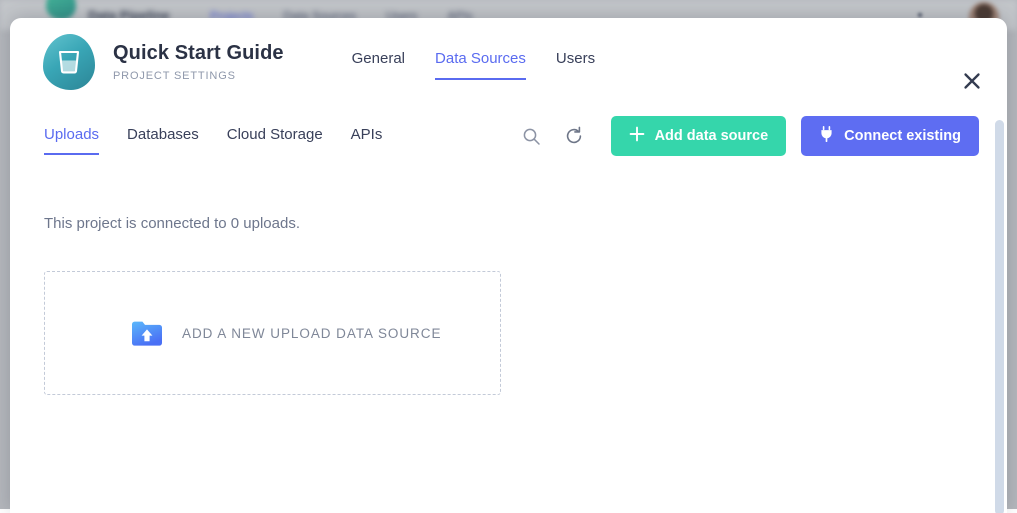 This screenshot has width=1017, height=513. I want to click on modal-title-block: Quick Start Guide PROJECT SETTINGS, so click(198, 61).